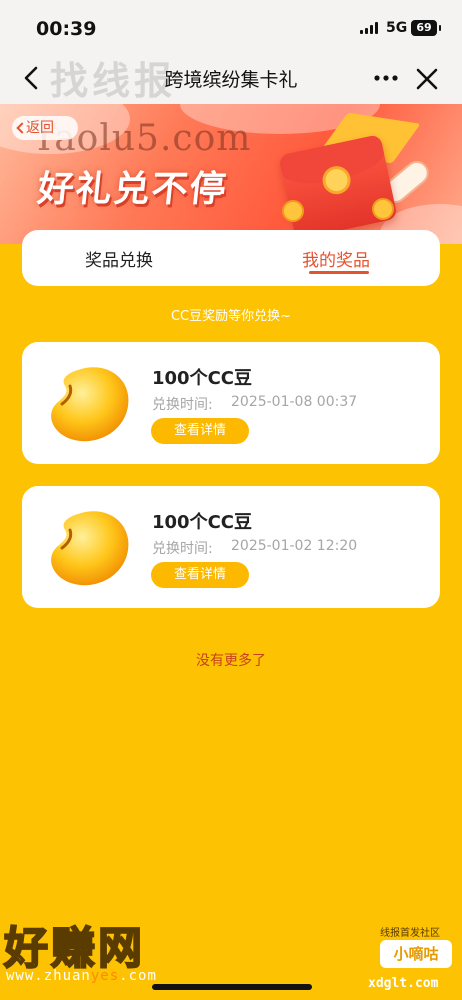 This screenshot has width=462, height=1000. Describe the element at coordinates (231, 174) in the screenshot. I see `banner: Taolu5.com 返回 好礼兑不停` at that location.